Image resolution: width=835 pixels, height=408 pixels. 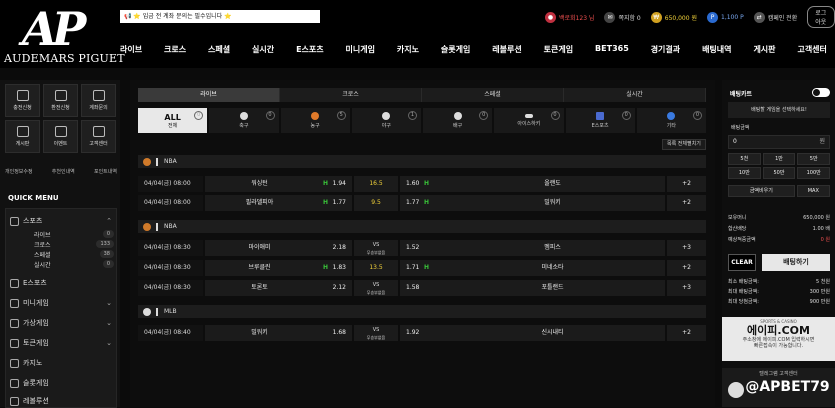 I want to click on menu-sports: 스포츠 ⌃, so click(x=62, y=221).